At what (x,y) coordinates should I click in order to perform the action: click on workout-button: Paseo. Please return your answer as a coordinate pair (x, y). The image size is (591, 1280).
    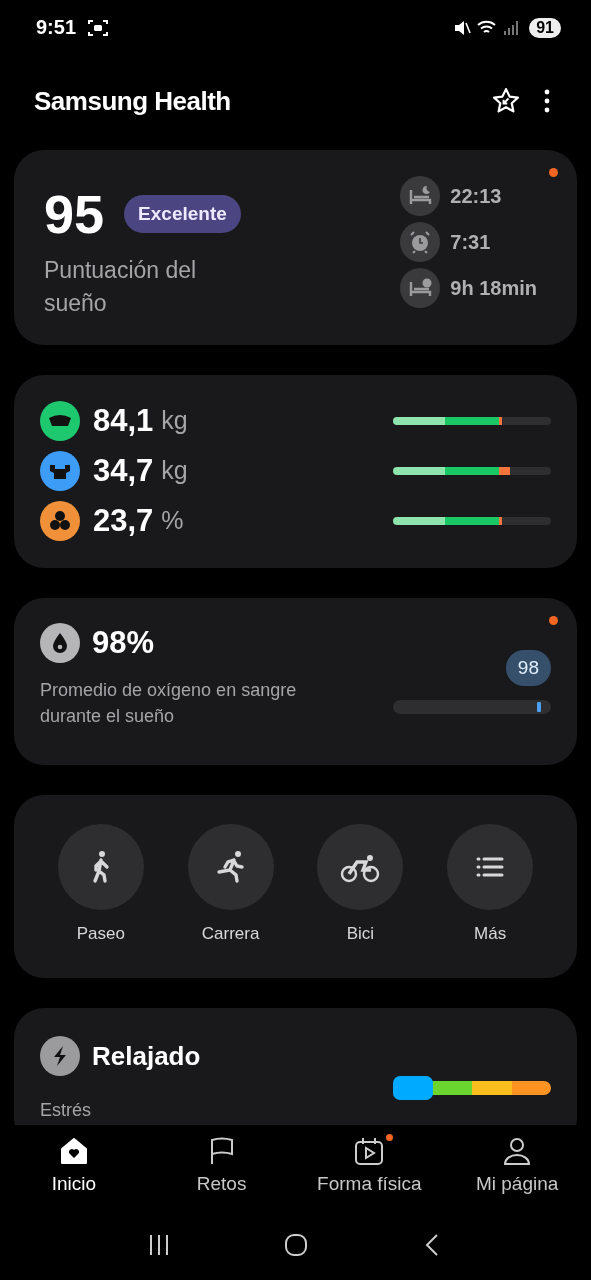
    Looking at the image, I should click on (100, 901).